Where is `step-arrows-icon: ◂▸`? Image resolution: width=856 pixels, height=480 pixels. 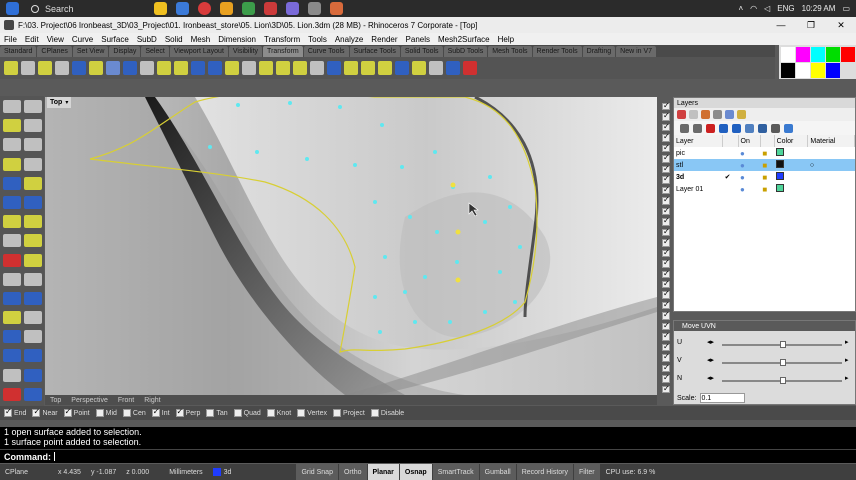
step-arrows-icon: ◂▸ is located at coordinates (710, 378).